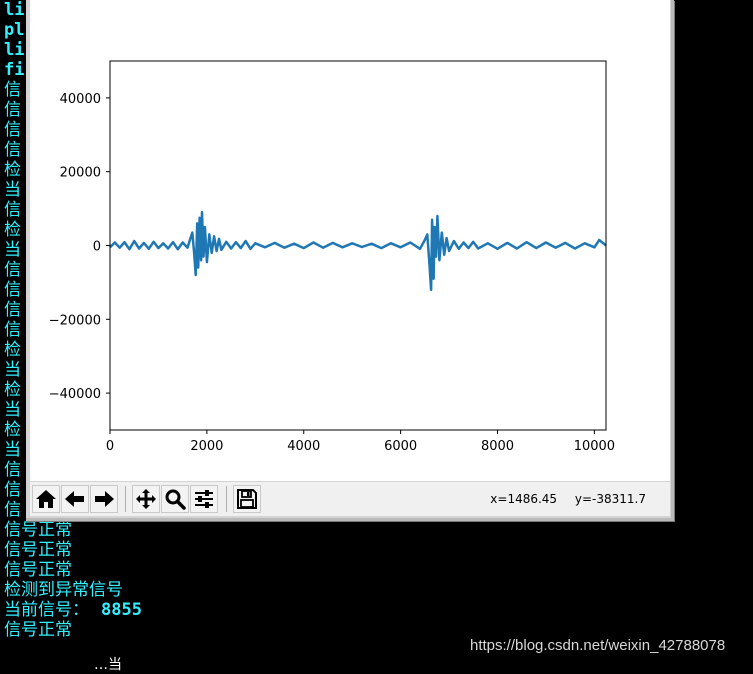  Describe the element at coordinates (121, 610) in the screenshot. I see `console-line-value: 8855` at that location.